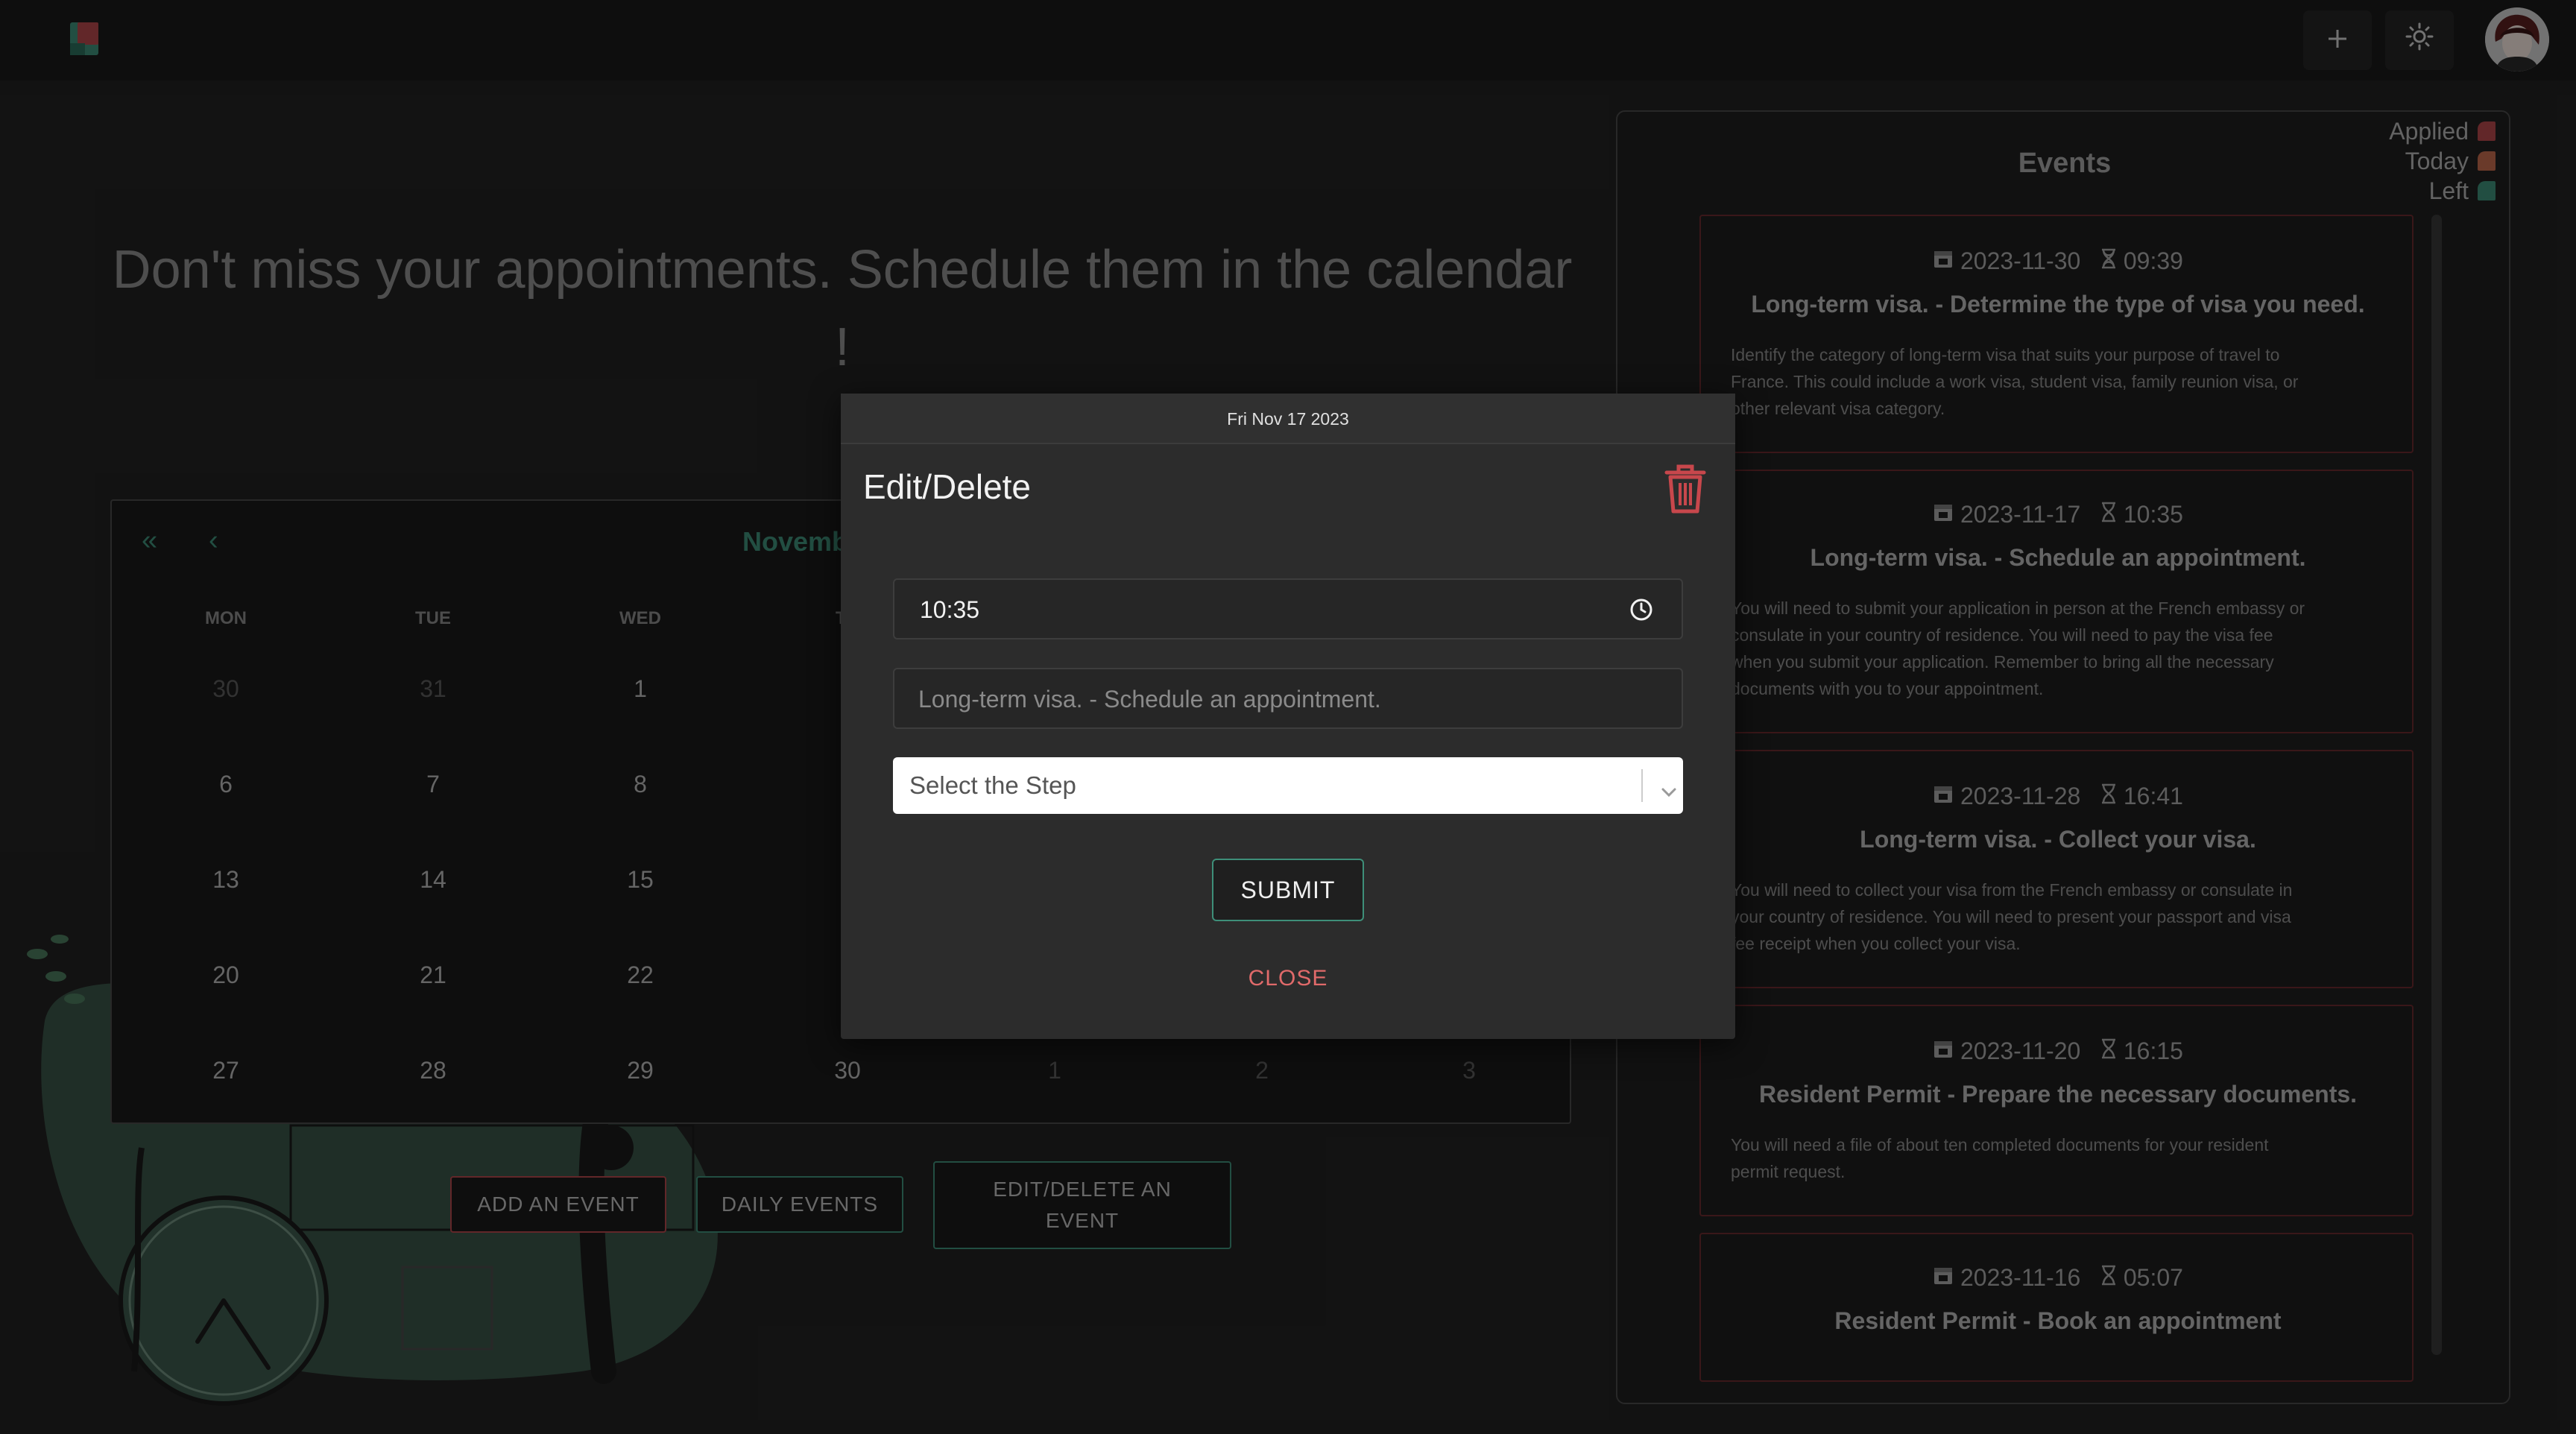  I want to click on chevron-down-icon, so click(1669, 787).